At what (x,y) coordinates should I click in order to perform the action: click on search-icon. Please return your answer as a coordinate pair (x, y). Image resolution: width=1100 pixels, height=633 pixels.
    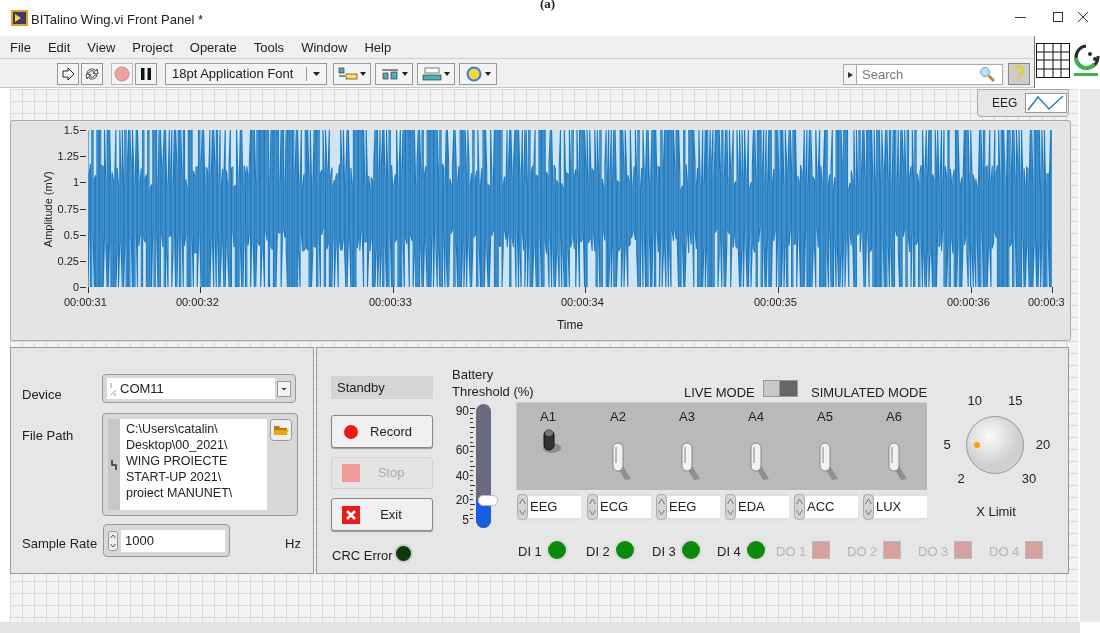
    Looking at the image, I should click on (987, 74).